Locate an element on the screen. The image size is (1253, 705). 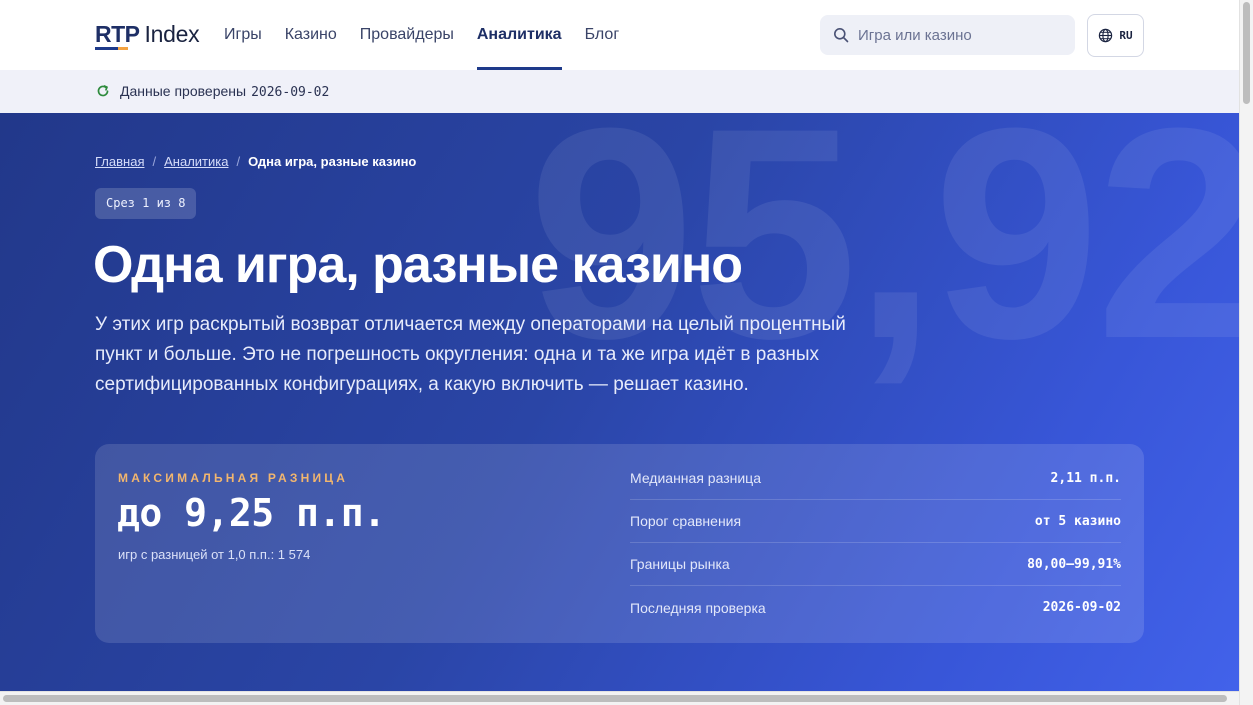
stat-row-market-bounds: Границы рынка 80,00–99,91% is located at coordinates (875, 564).